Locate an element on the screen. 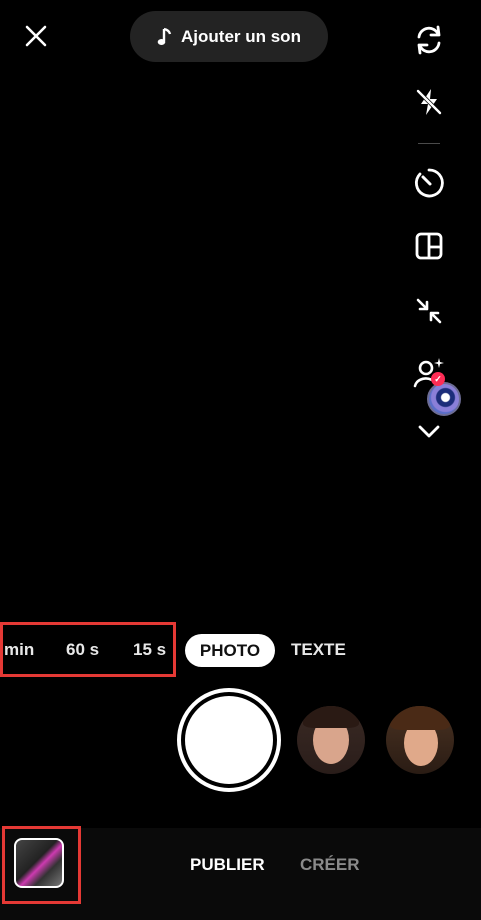 This screenshot has height=920, width=481. rail-divider is located at coordinates (429, 143).